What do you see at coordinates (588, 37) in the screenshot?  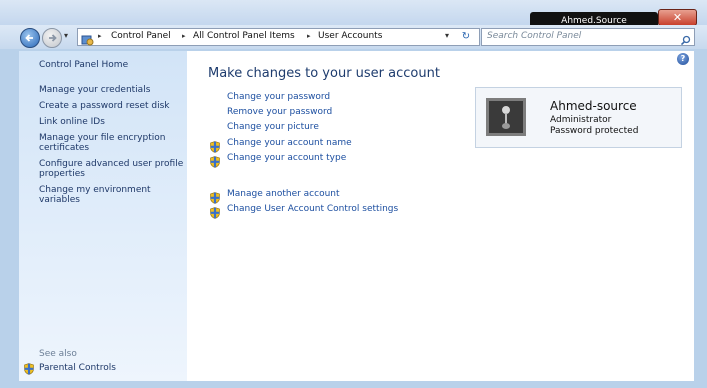 I see `search-input: Search Control Panel` at bounding box center [588, 37].